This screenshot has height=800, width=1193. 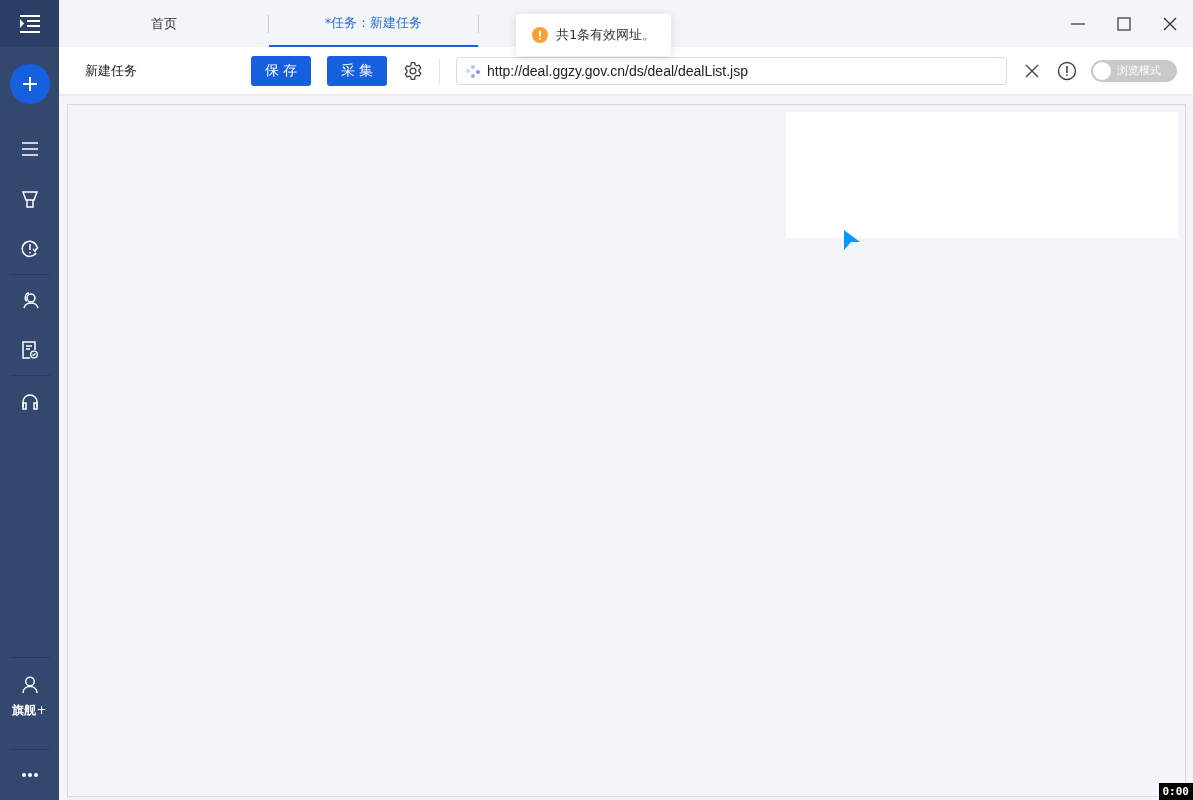 What do you see at coordinates (281, 70) in the screenshot?
I see `action-button: 保 存` at bounding box center [281, 70].